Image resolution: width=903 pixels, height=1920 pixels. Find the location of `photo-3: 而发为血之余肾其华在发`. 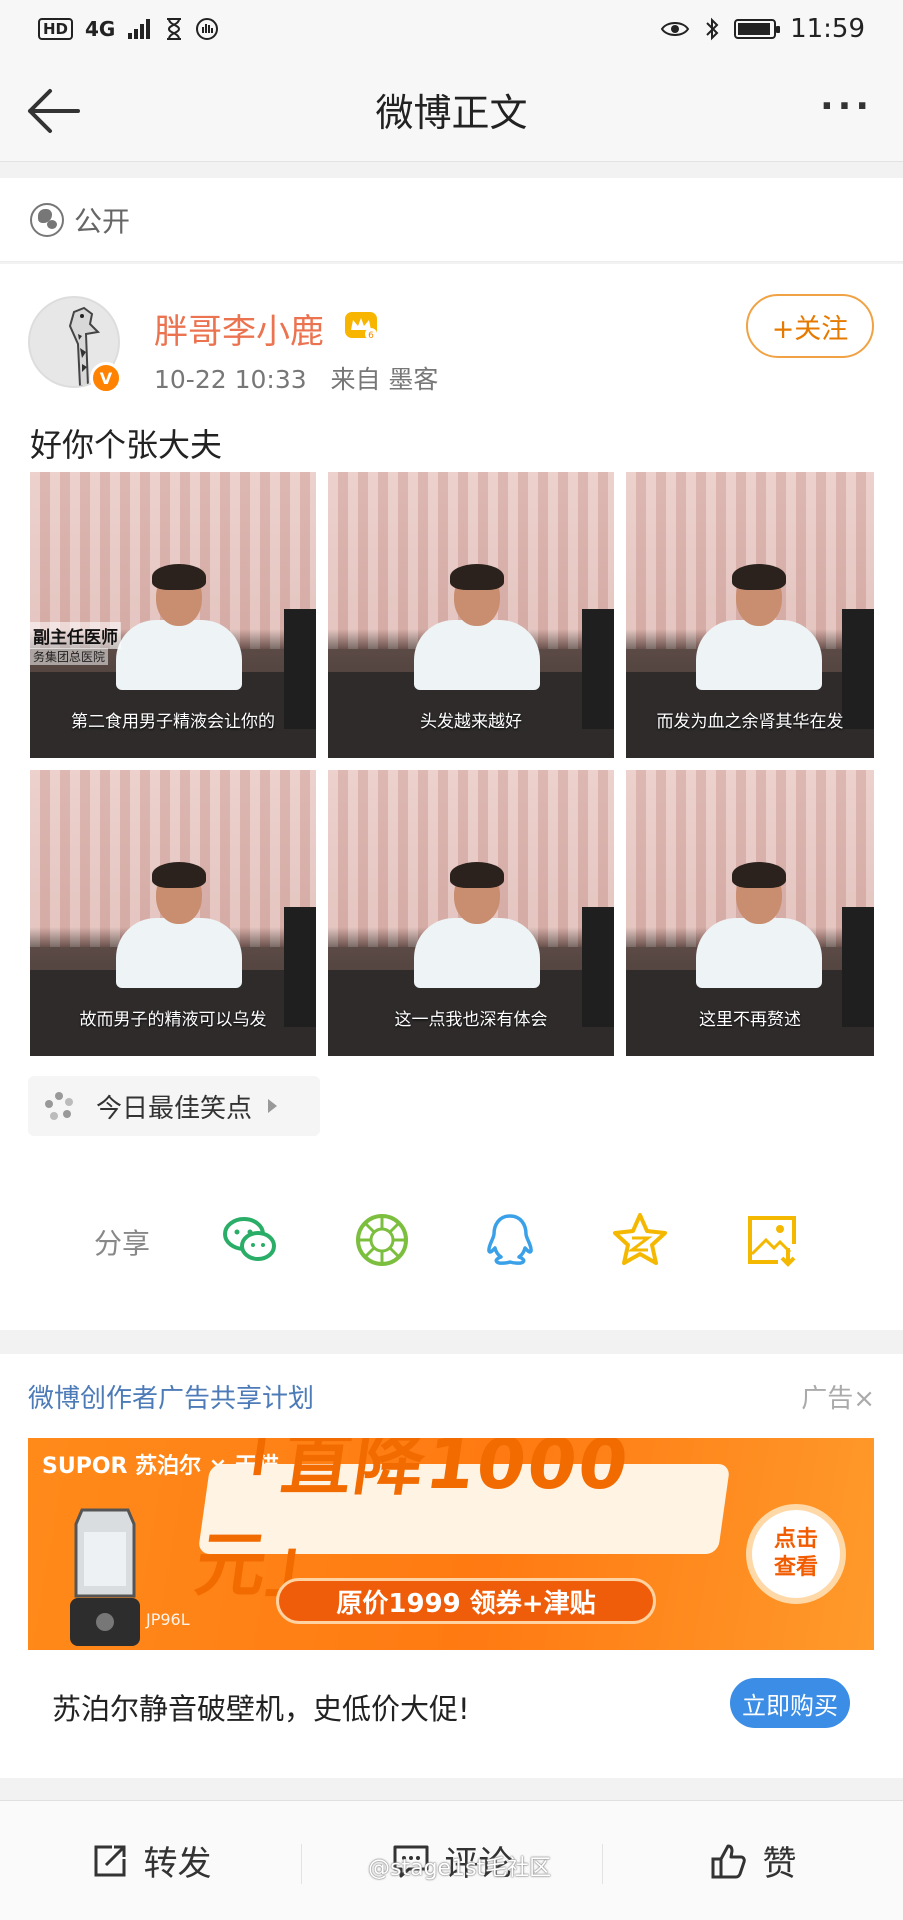

photo-3: 而发为血之余肾其华在发 is located at coordinates (750, 615).